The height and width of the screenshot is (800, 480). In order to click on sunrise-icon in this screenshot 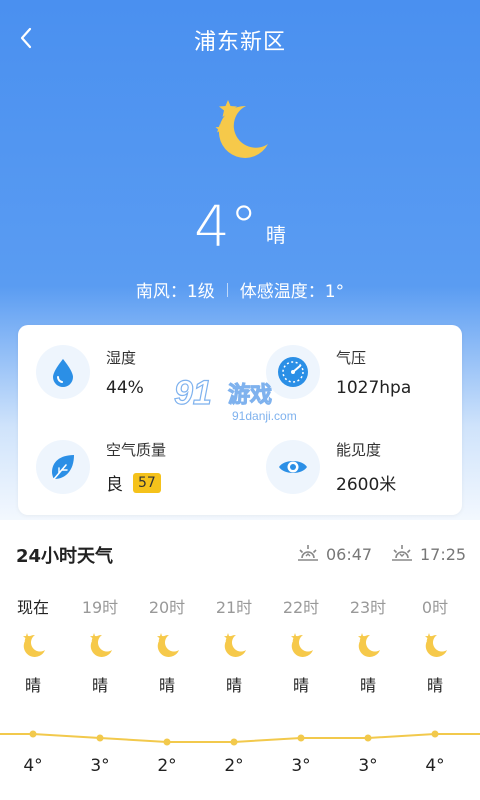, I will do `click(308, 553)`.